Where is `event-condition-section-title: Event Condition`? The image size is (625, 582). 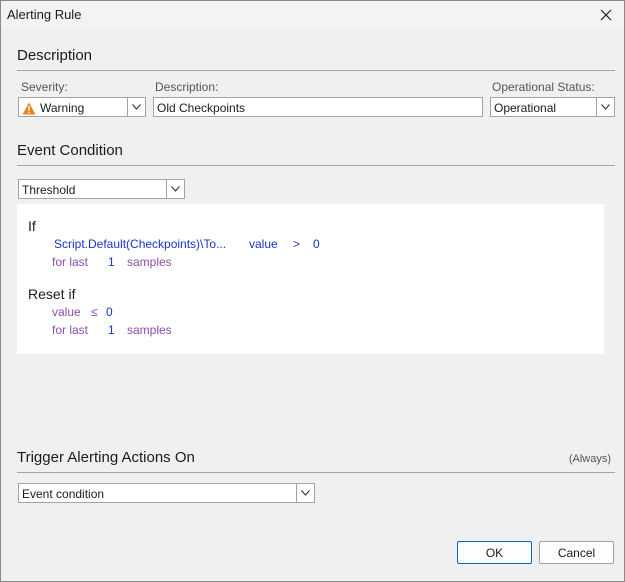
event-condition-section-title: Event Condition is located at coordinates (70, 150).